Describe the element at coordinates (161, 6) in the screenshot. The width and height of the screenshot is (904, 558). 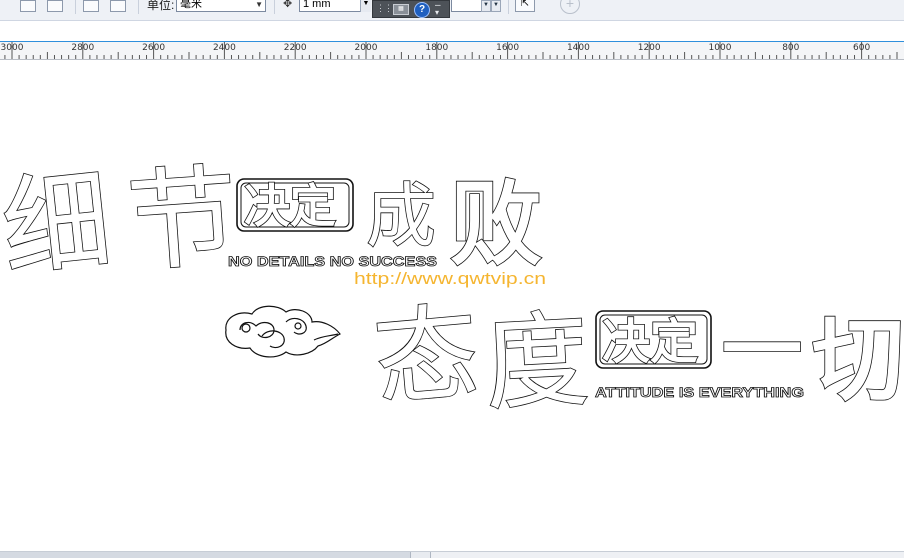
I see `units-label: 单位:` at that location.